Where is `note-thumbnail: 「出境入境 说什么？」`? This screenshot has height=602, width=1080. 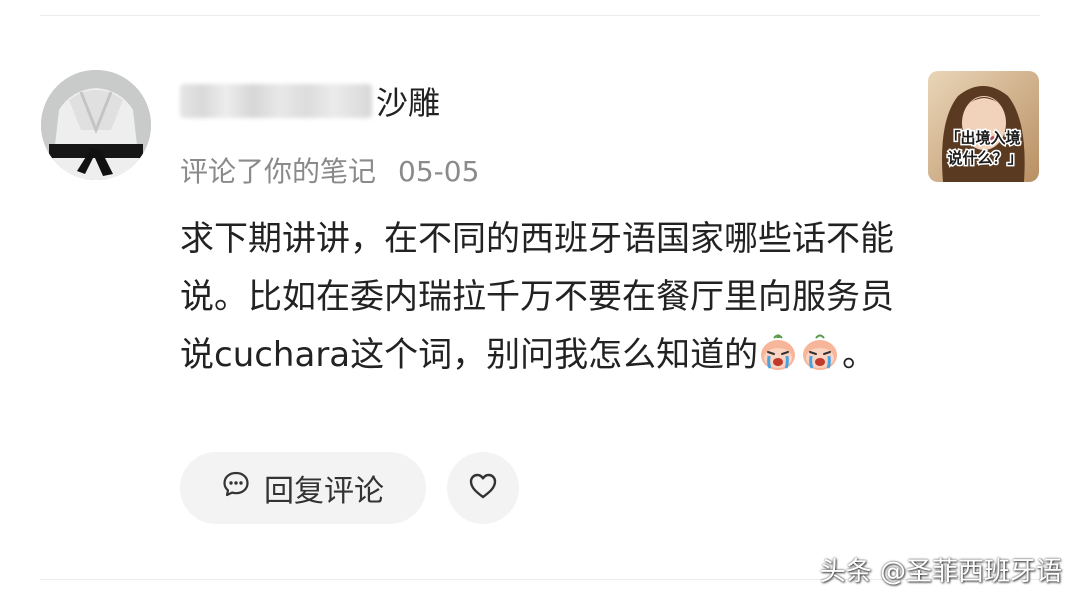 note-thumbnail: 「出境入境 说什么？」 is located at coordinates (983, 126).